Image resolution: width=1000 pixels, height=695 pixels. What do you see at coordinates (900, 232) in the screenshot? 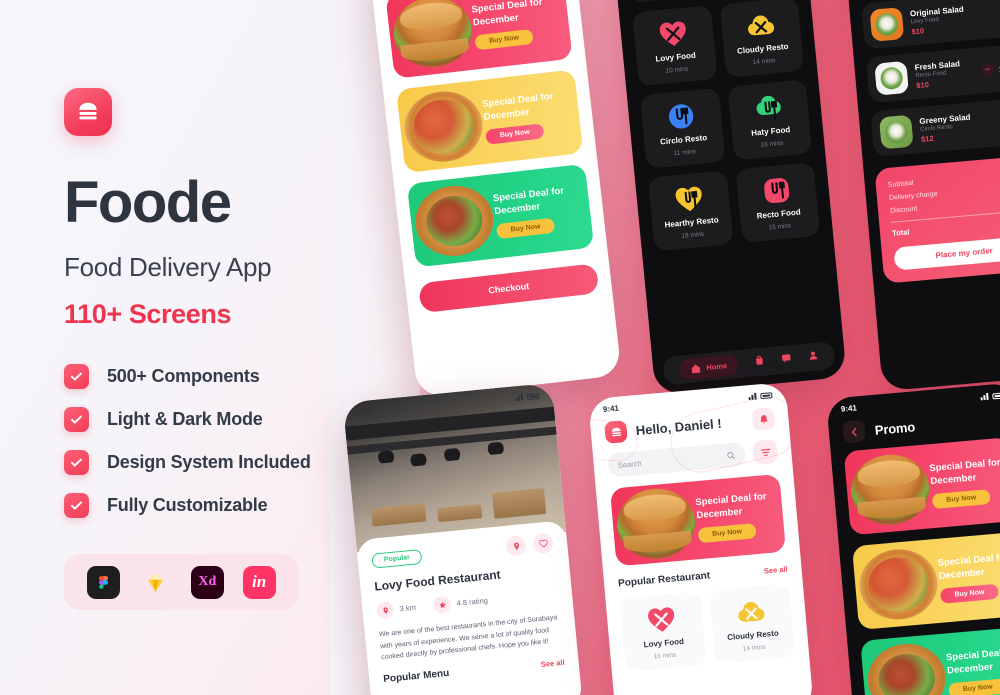
I see `summary-total-label: Total` at bounding box center [900, 232].